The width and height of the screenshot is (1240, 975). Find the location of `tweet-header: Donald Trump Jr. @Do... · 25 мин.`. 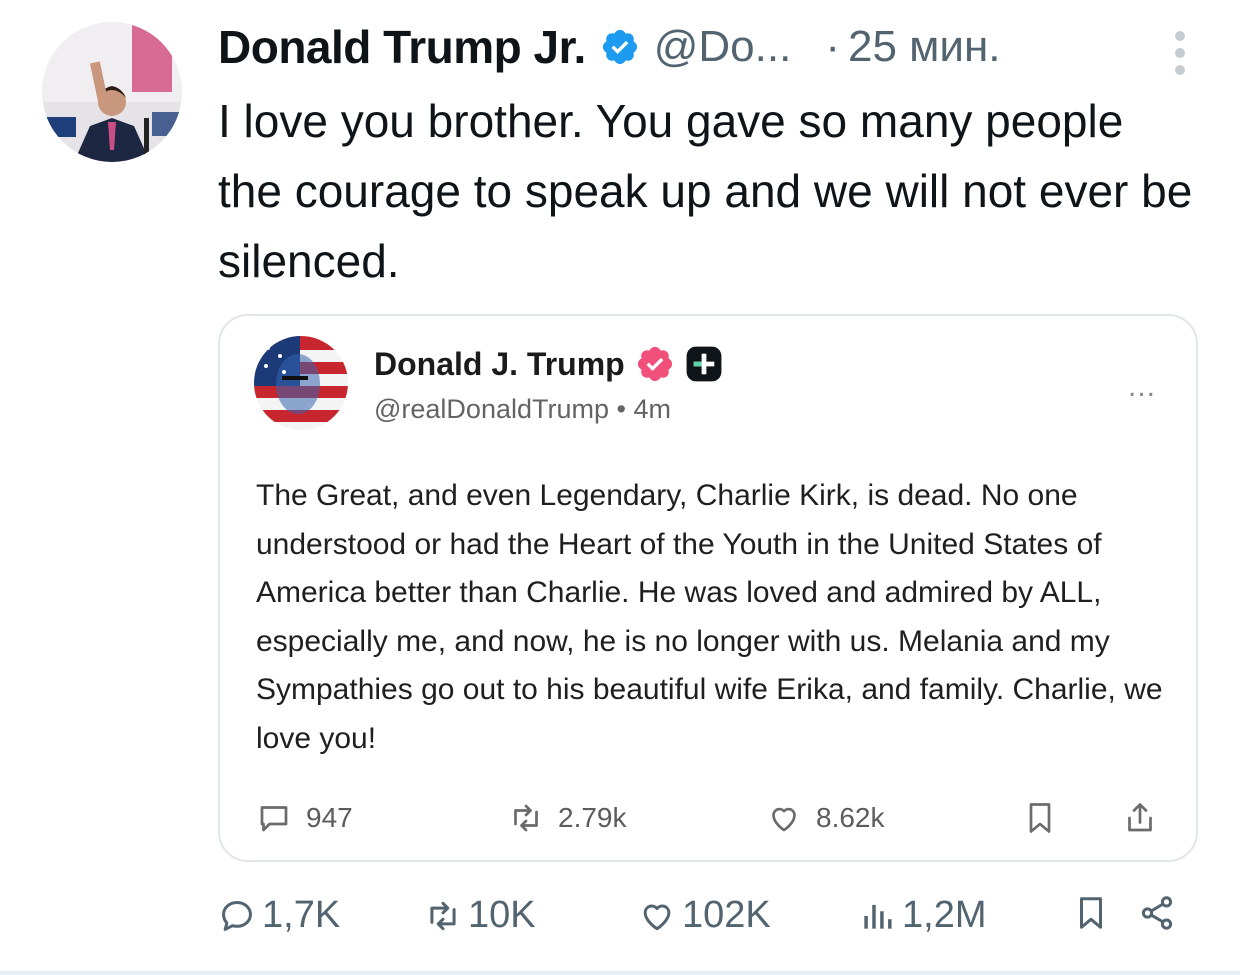

tweet-header: Donald Trump Jr. @Do... · 25 мин. is located at coordinates (699, 47).